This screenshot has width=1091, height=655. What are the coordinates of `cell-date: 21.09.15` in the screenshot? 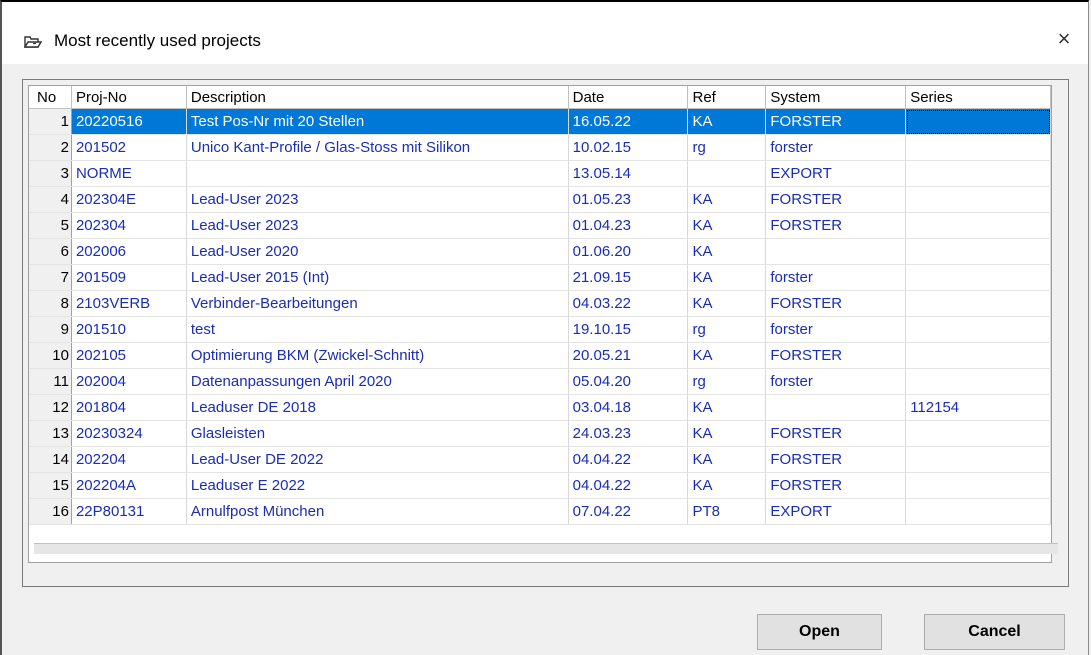 It's located at (628, 277).